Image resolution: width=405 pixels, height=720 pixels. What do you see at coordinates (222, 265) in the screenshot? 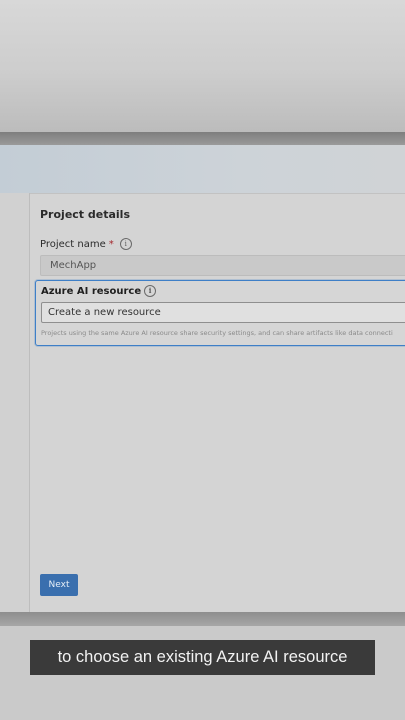
I see `project-name-input: MechApp` at bounding box center [222, 265].